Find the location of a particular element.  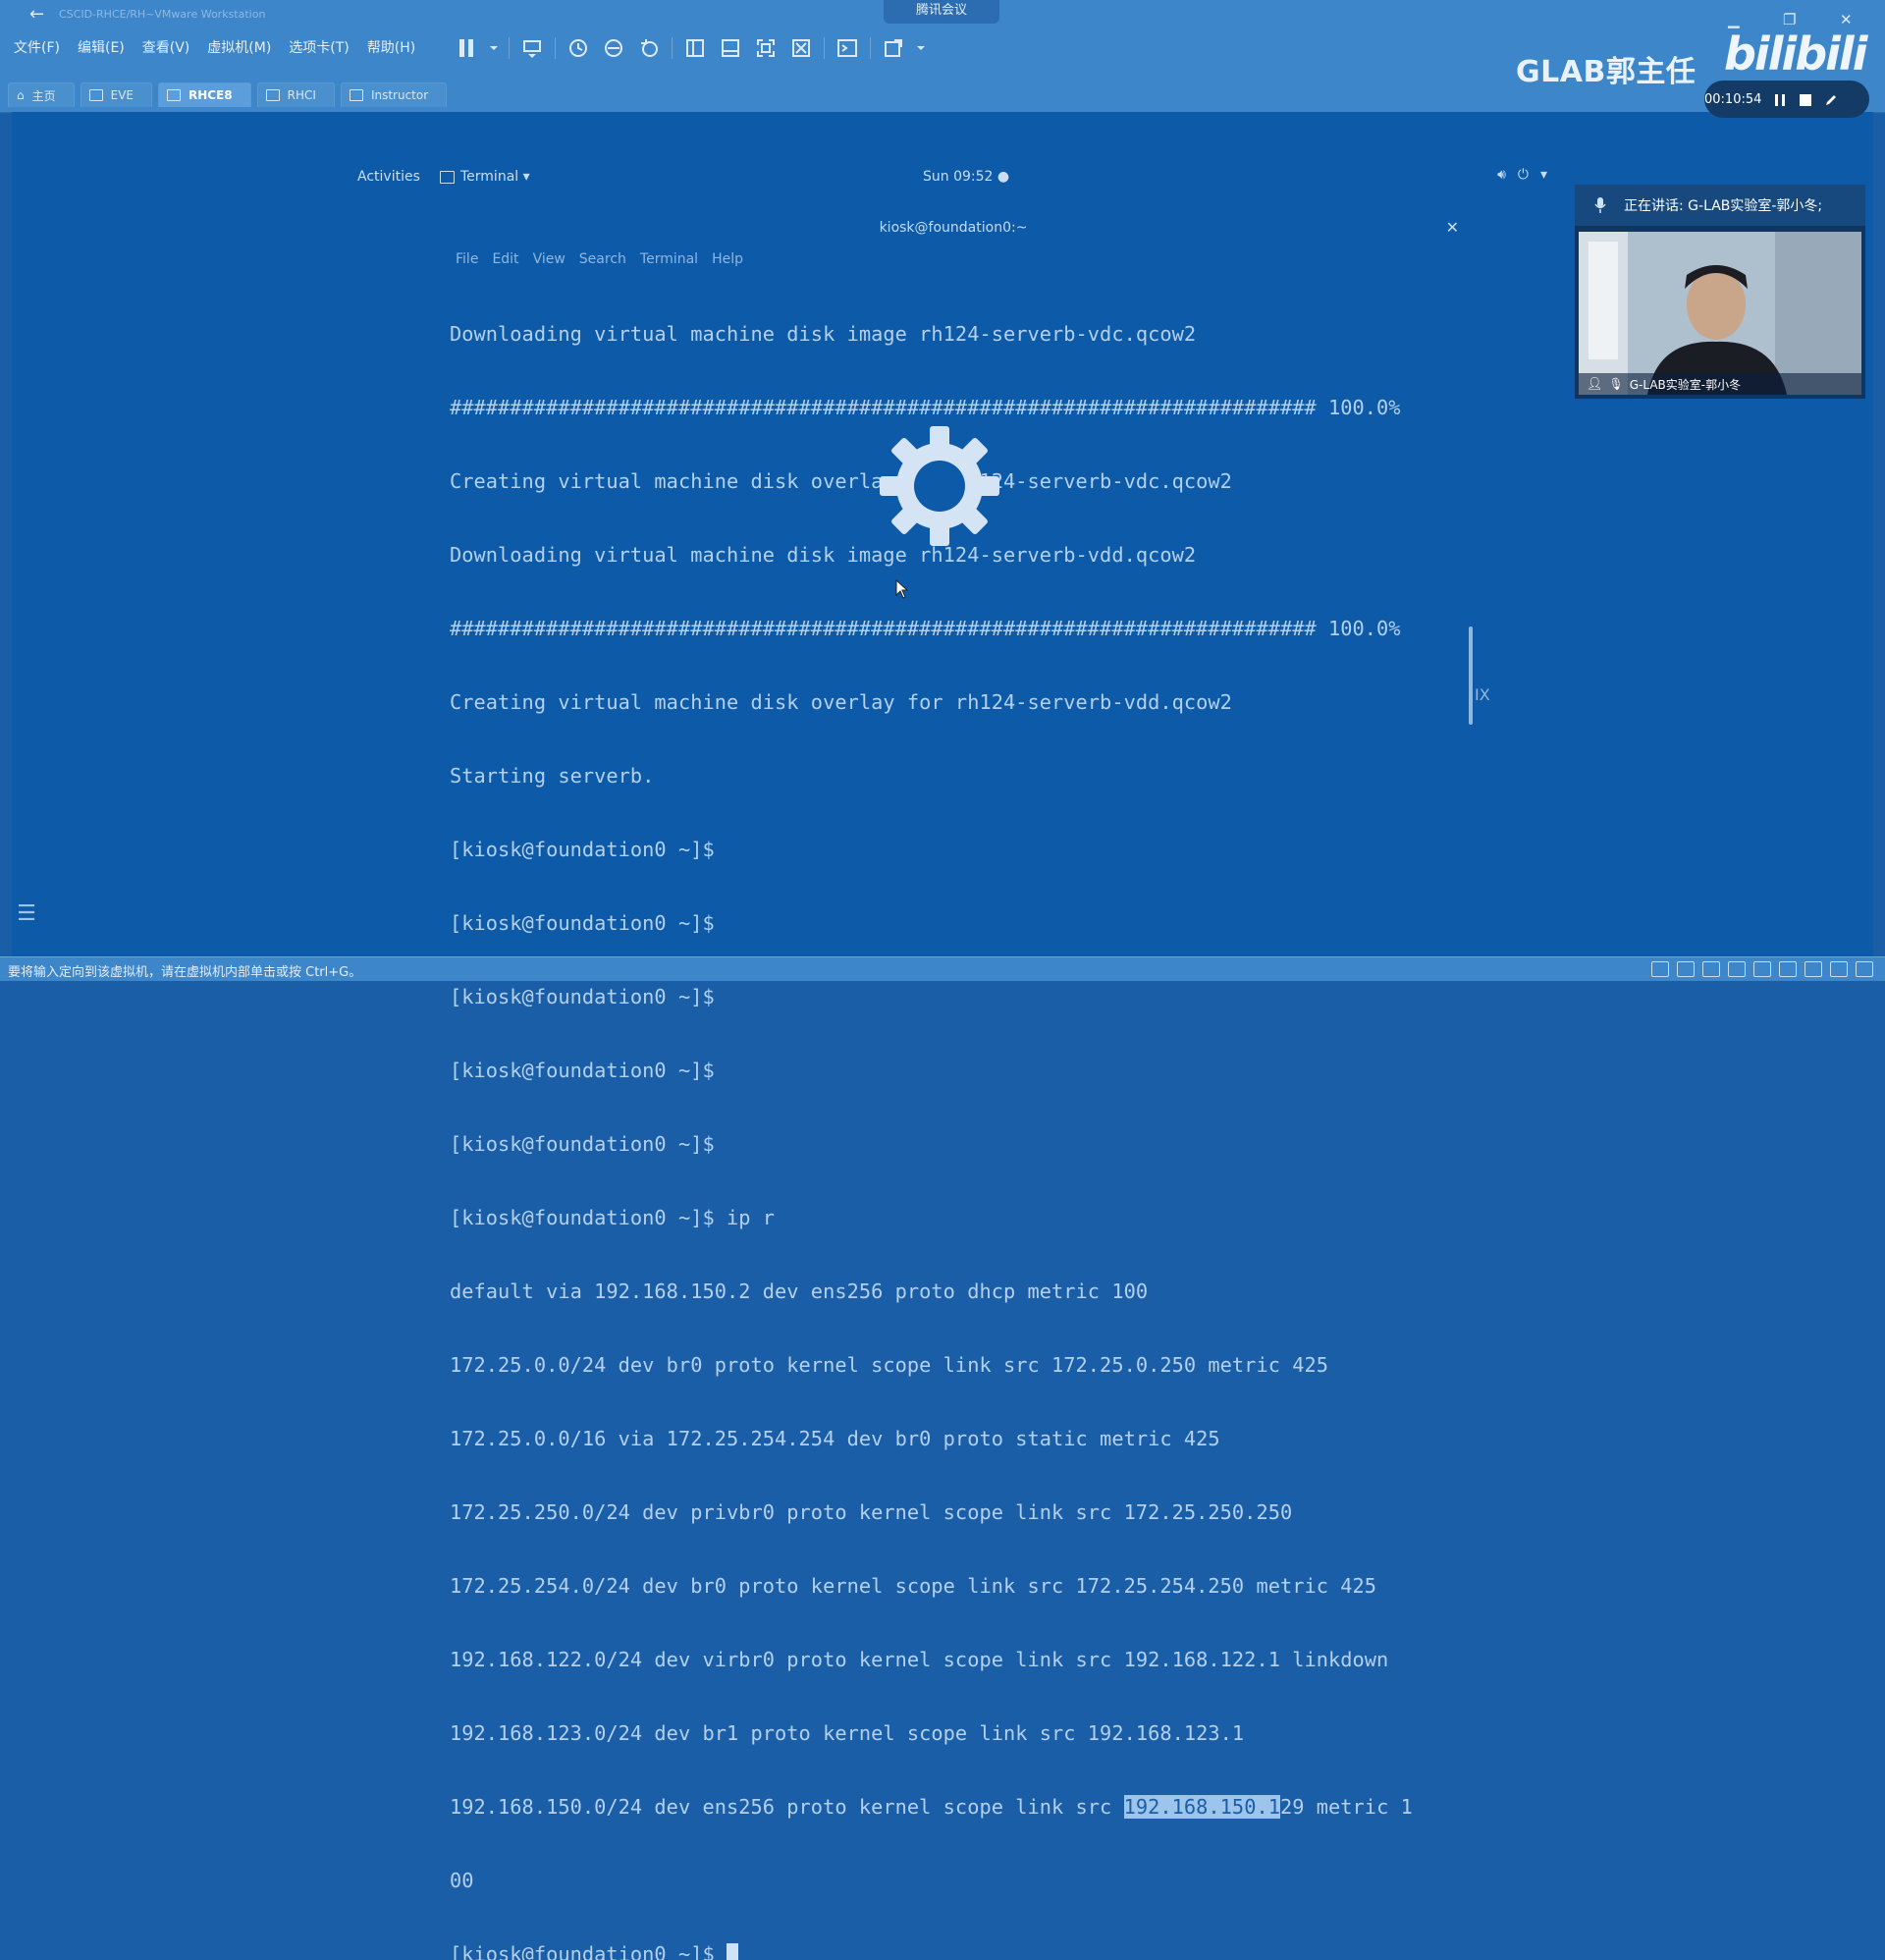

terminal-menu-search: Search is located at coordinates (603, 259).